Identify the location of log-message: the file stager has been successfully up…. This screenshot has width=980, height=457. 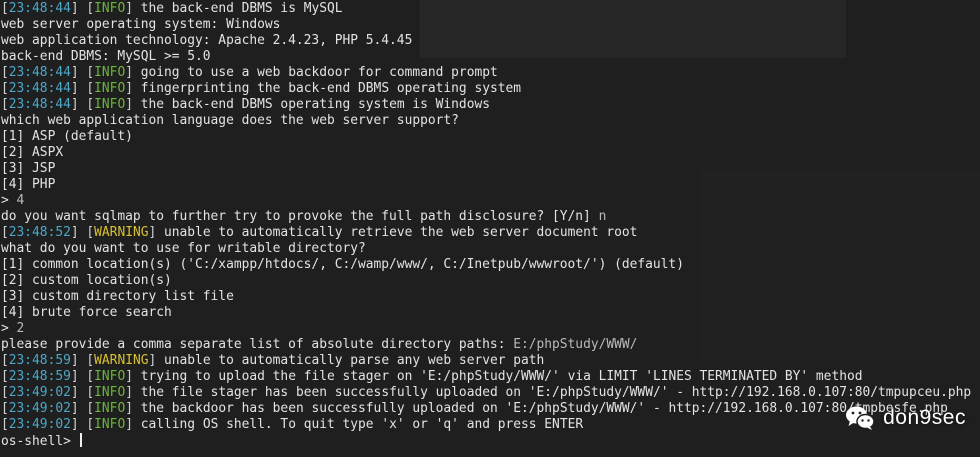
(556, 392).